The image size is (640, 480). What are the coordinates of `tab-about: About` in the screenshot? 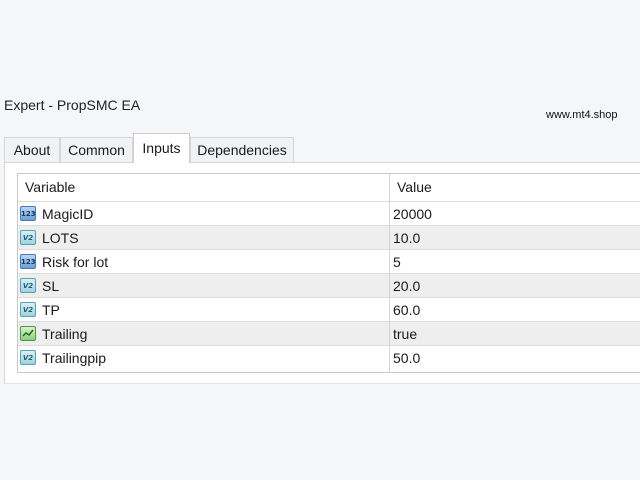 It's located at (32, 149).